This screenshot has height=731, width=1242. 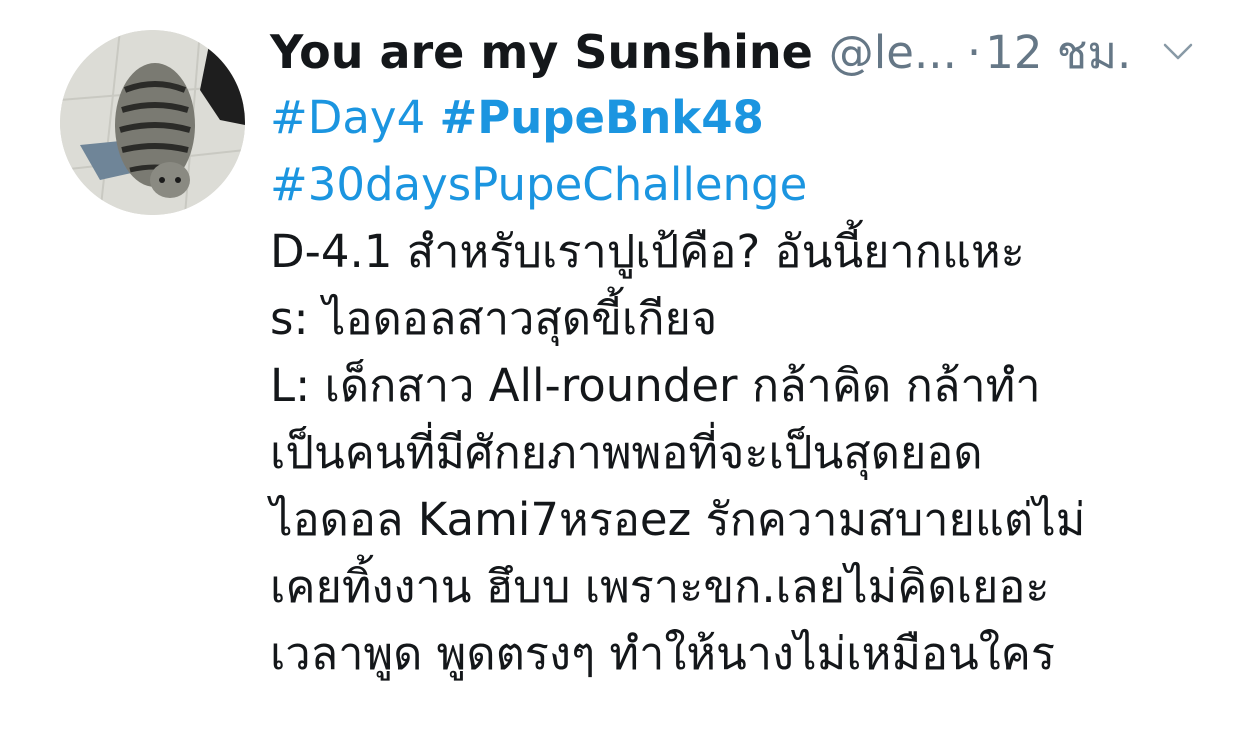 I want to click on tweet-text-line: เคยทิ้งงาน ฮึบบ เพราะขก.เลยไม่คิดเยอะ, so click(x=660, y=586).